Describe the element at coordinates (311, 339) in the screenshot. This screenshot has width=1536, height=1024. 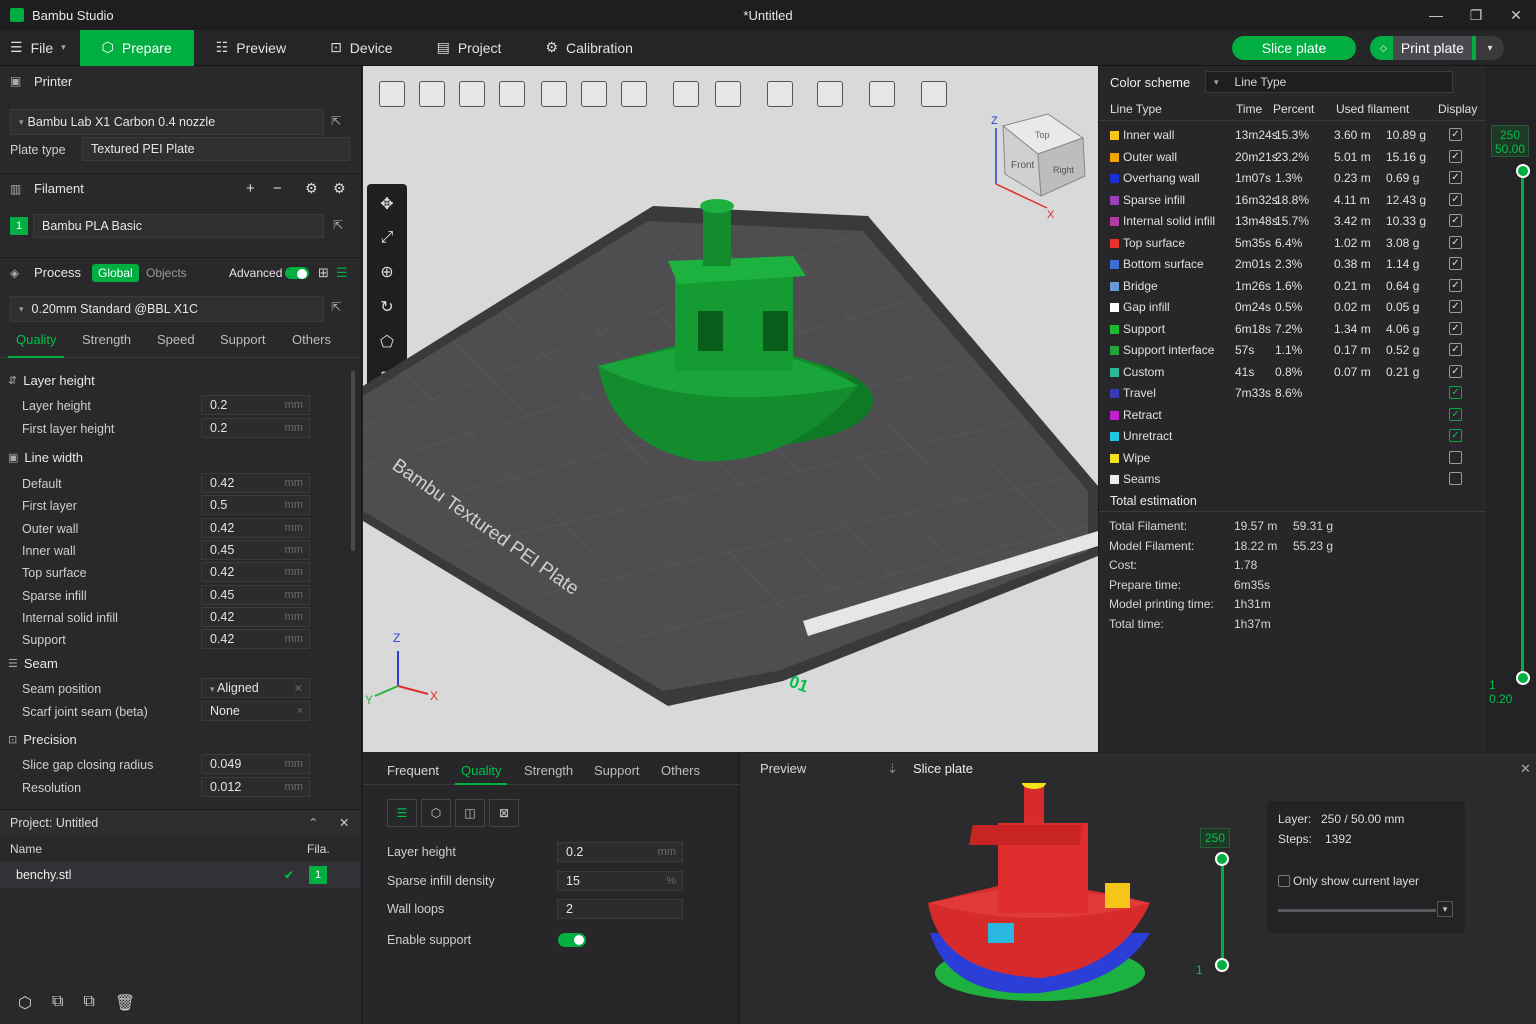
I see `tab-others: Others` at that location.